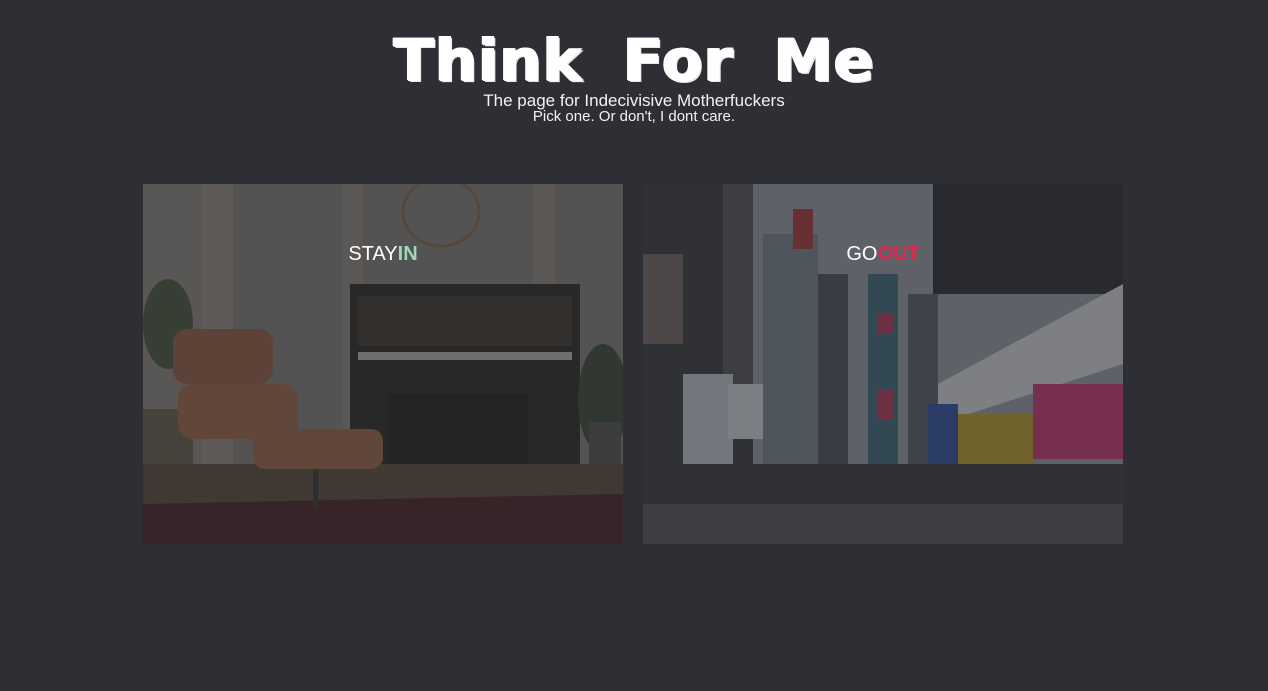 This screenshot has width=1268, height=691. Describe the element at coordinates (862, 254) in the screenshot. I see `go-prefix: GO` at that location.